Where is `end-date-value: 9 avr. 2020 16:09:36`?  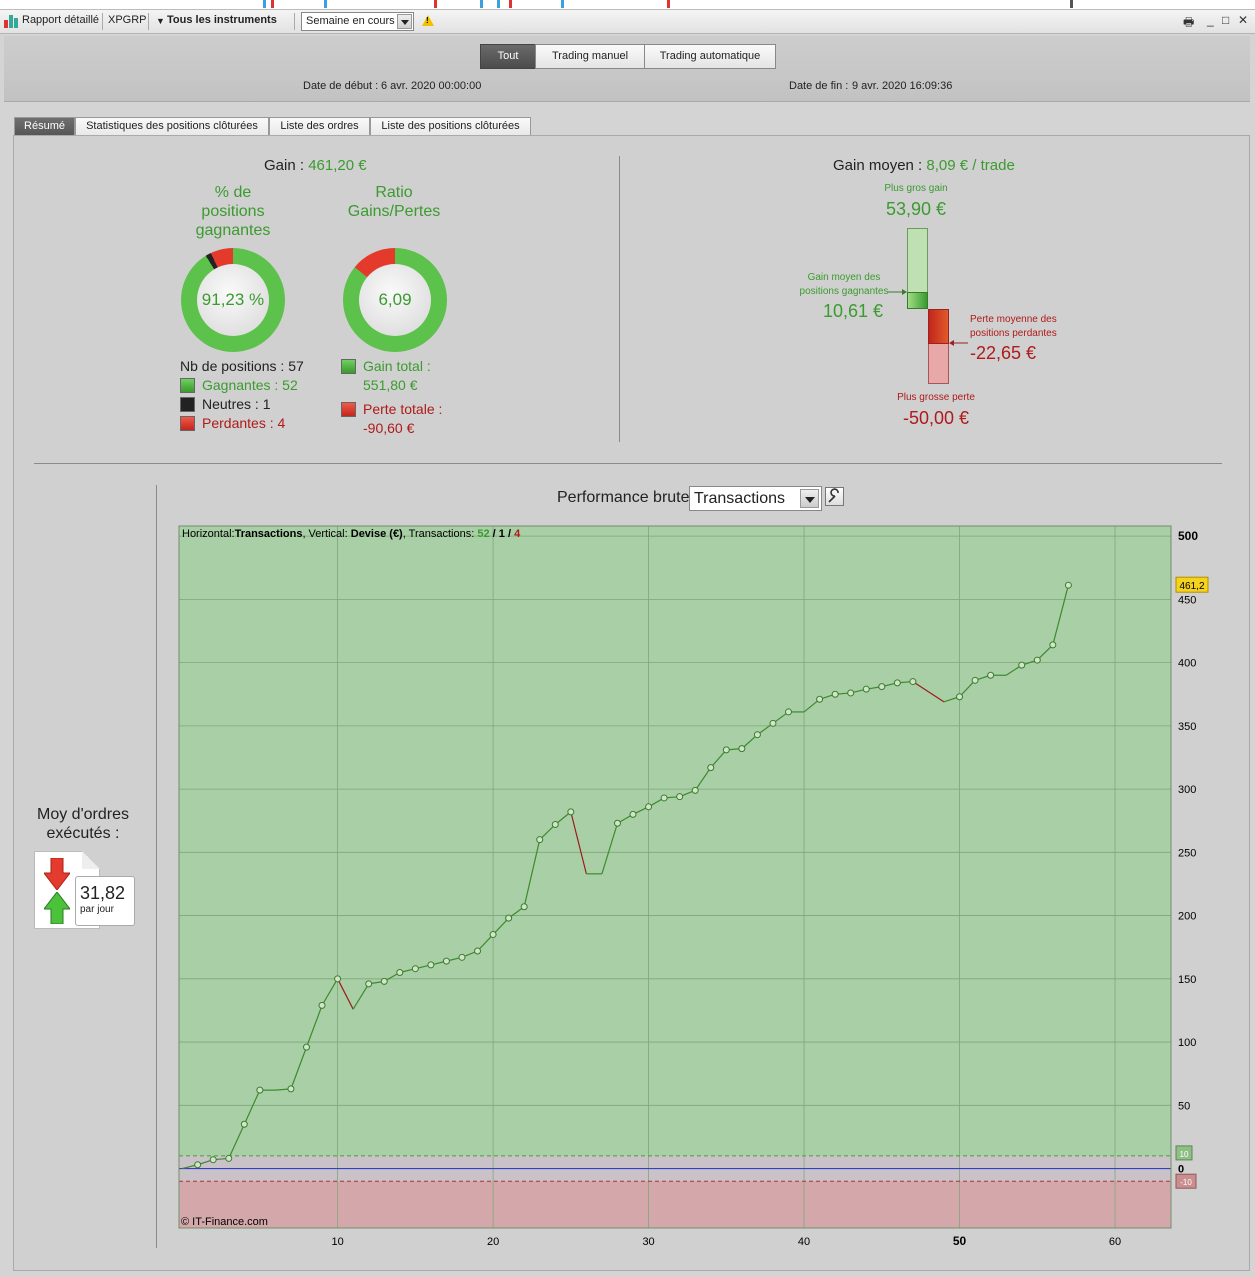
end-date-value: 9 avr. 2020 16:09:36 is located at coordinates (902, 86).